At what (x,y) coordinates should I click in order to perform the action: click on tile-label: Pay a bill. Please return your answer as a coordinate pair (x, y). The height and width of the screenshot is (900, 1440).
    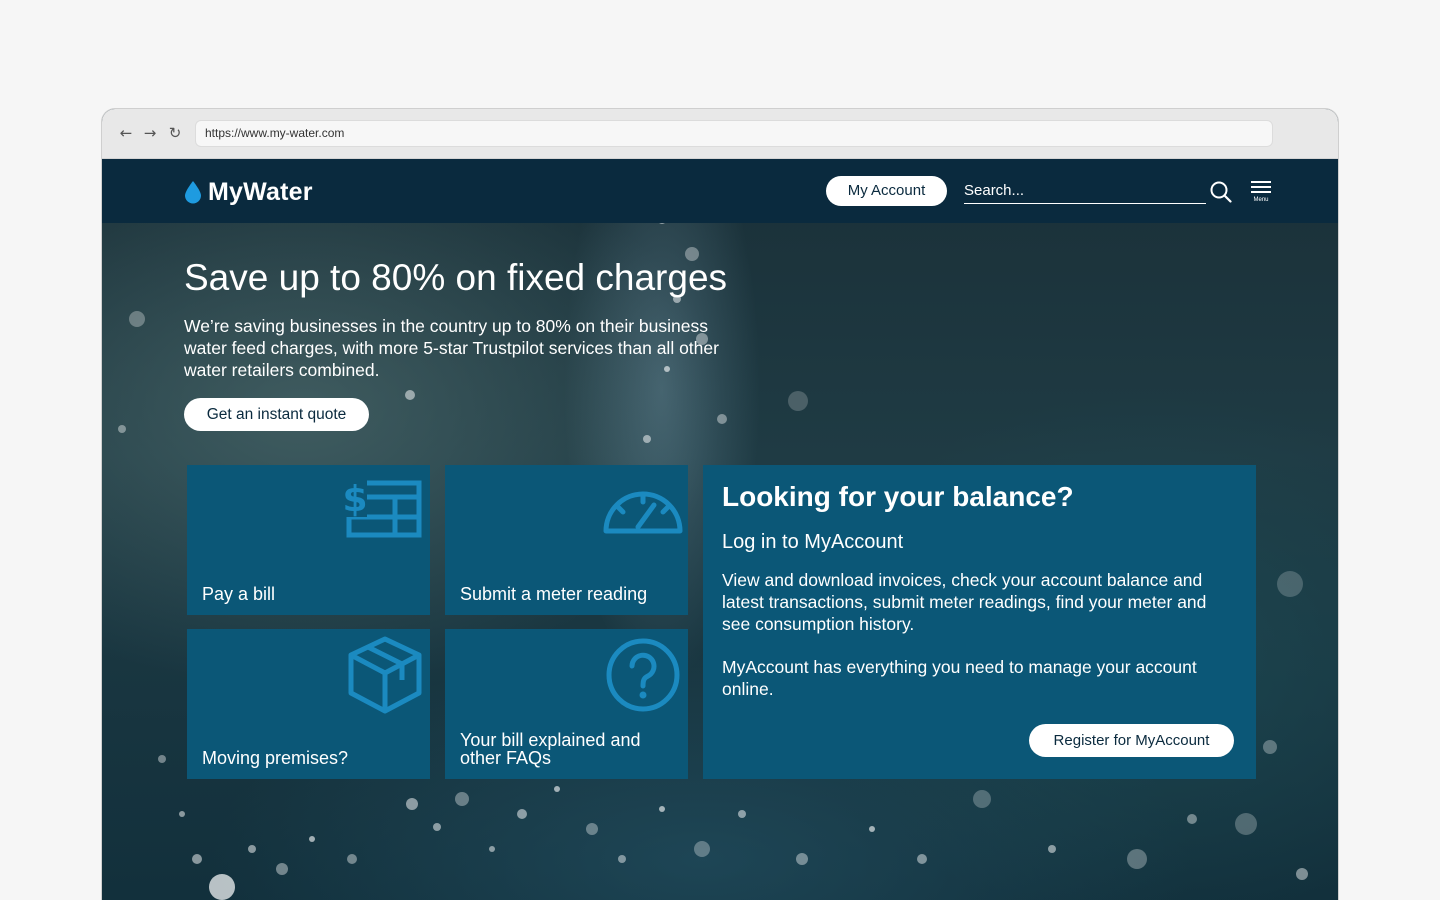
    Looking at the image, I should click on (239, 594).